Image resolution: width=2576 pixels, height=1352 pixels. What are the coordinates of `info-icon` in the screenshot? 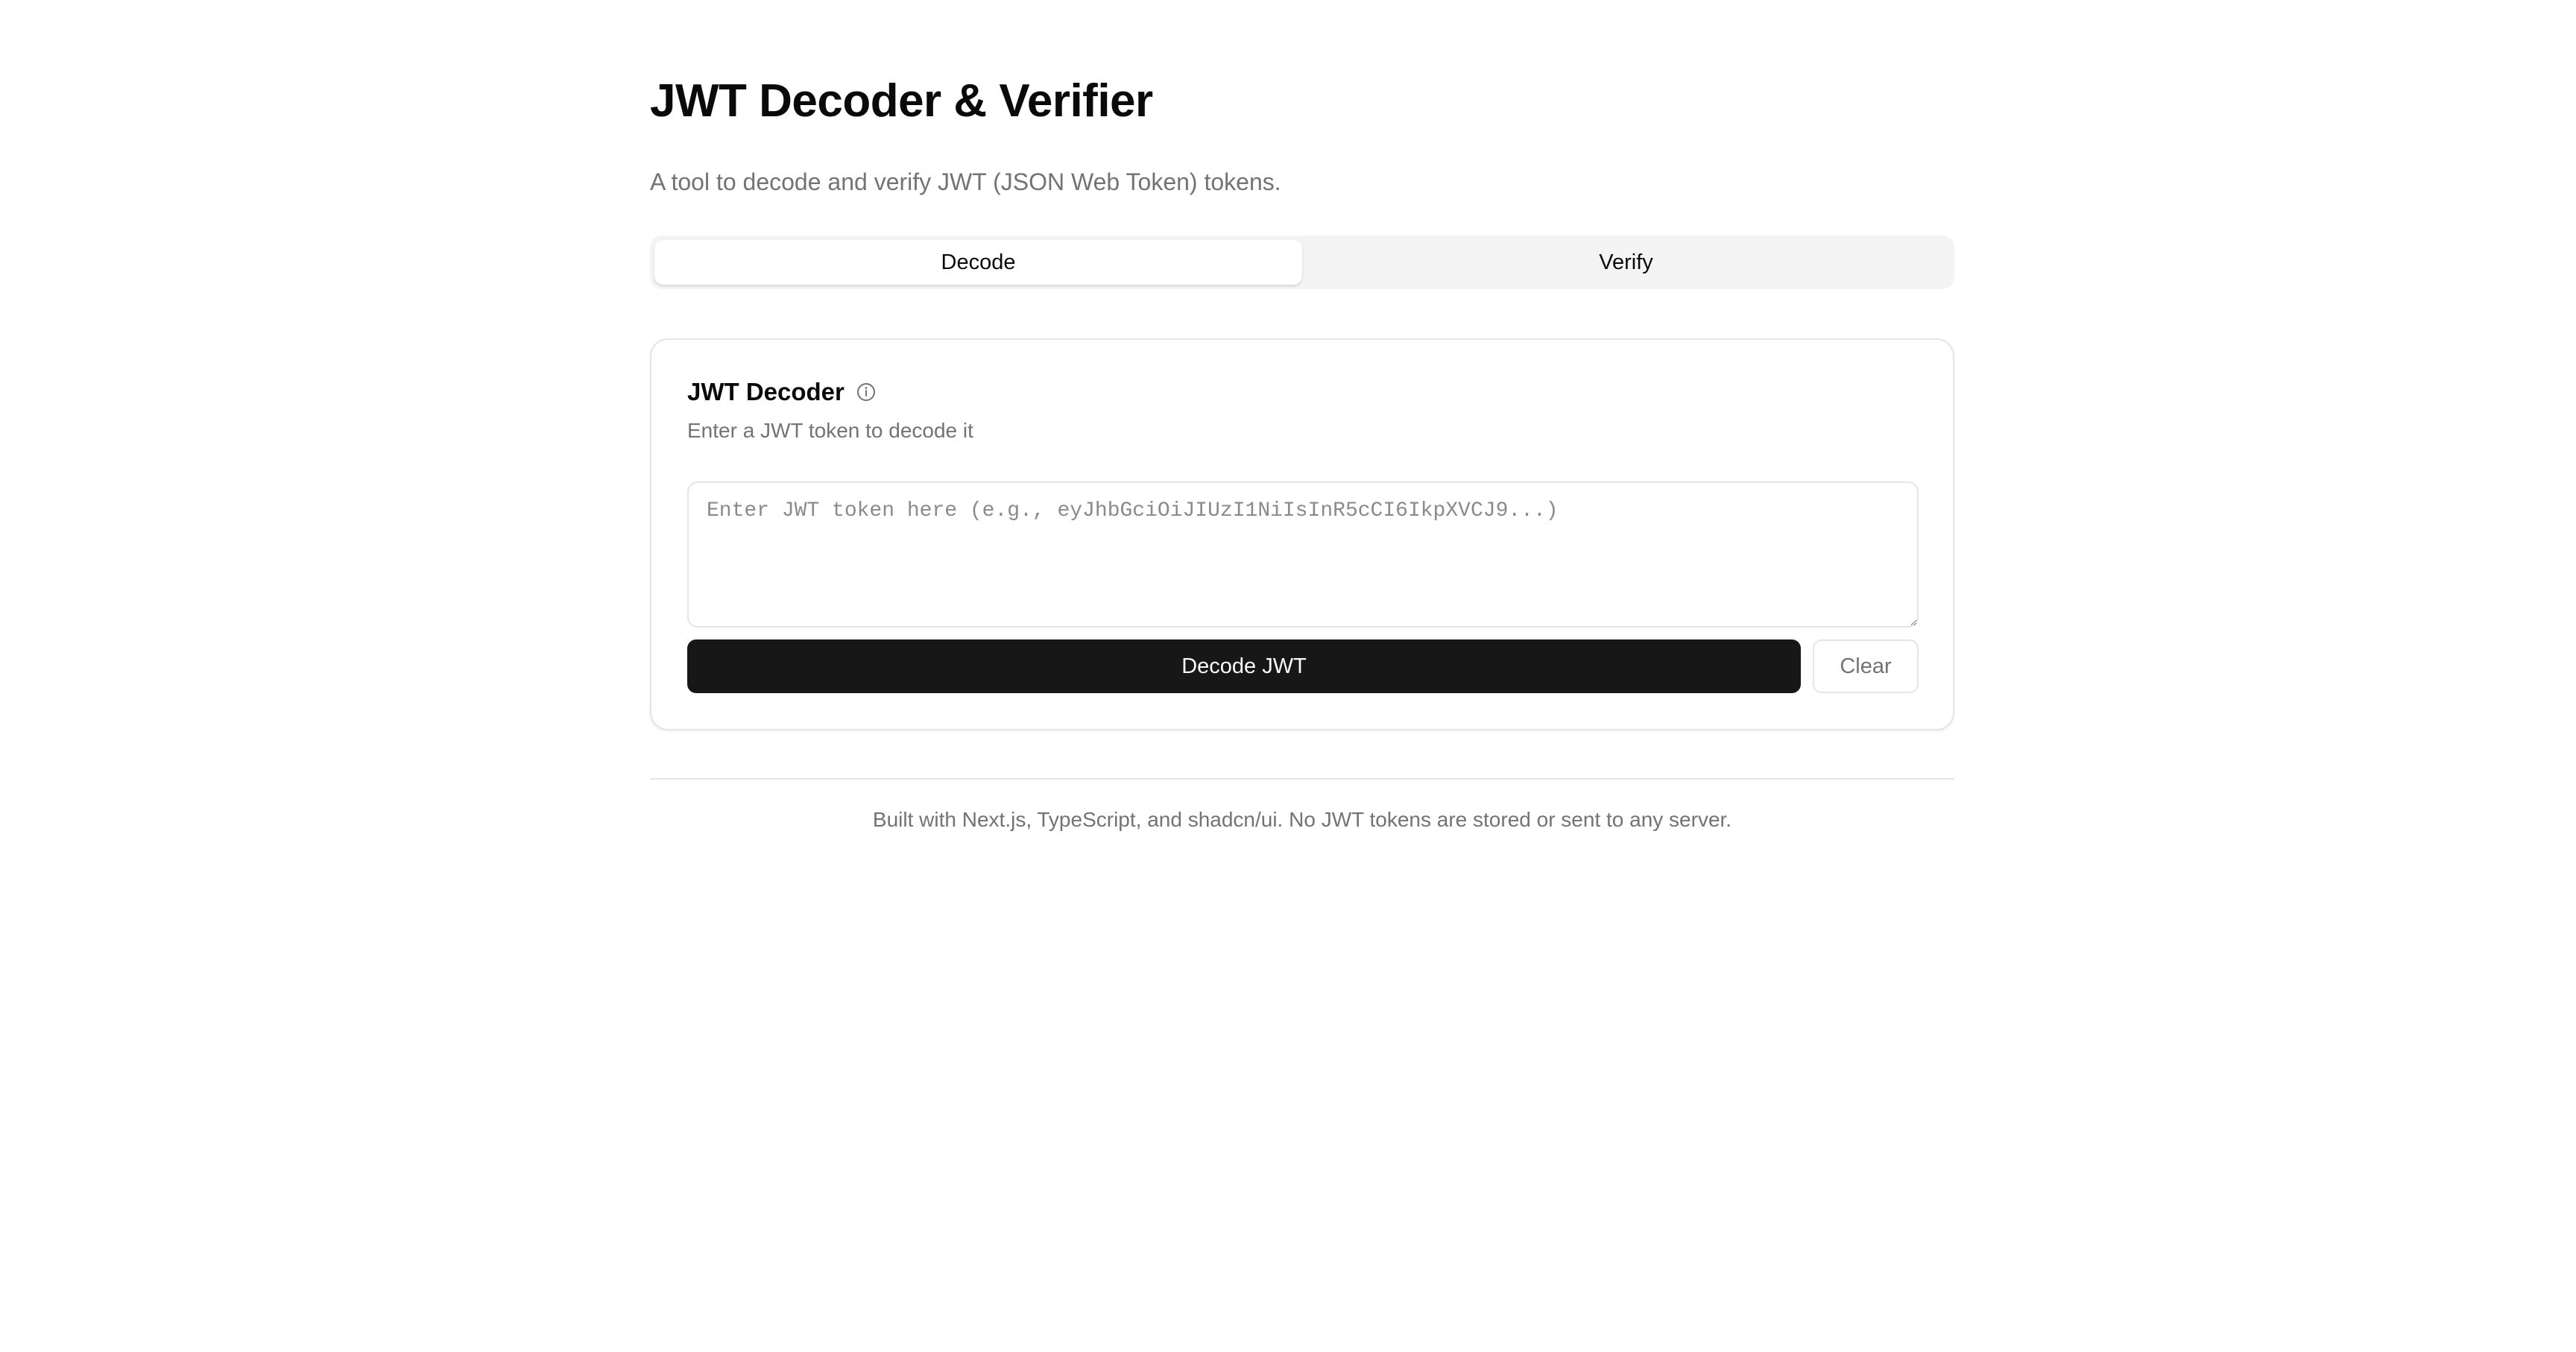 It's located at (866, 392).